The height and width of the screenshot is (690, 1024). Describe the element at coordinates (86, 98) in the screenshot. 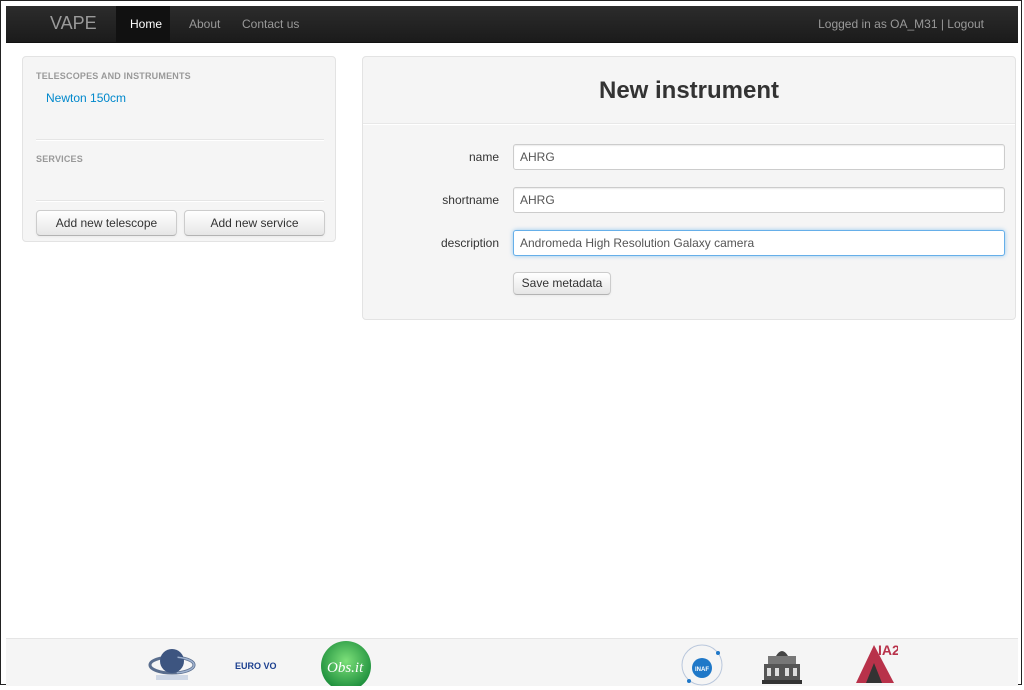

I see `sidebar-item-newton-150cm: Newton 150cm` at that location.